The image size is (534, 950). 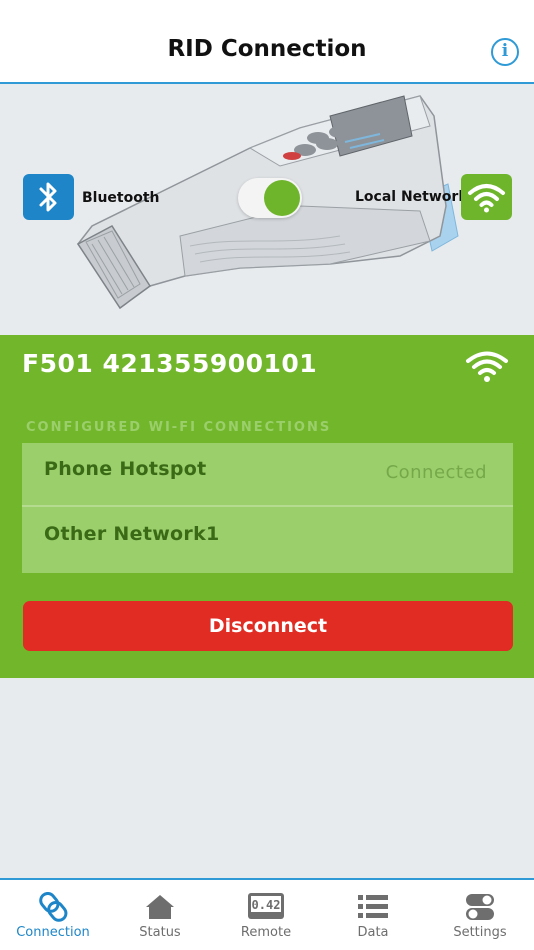 I want to click on app-header: RID Connection i, so click(x=267, y=42).